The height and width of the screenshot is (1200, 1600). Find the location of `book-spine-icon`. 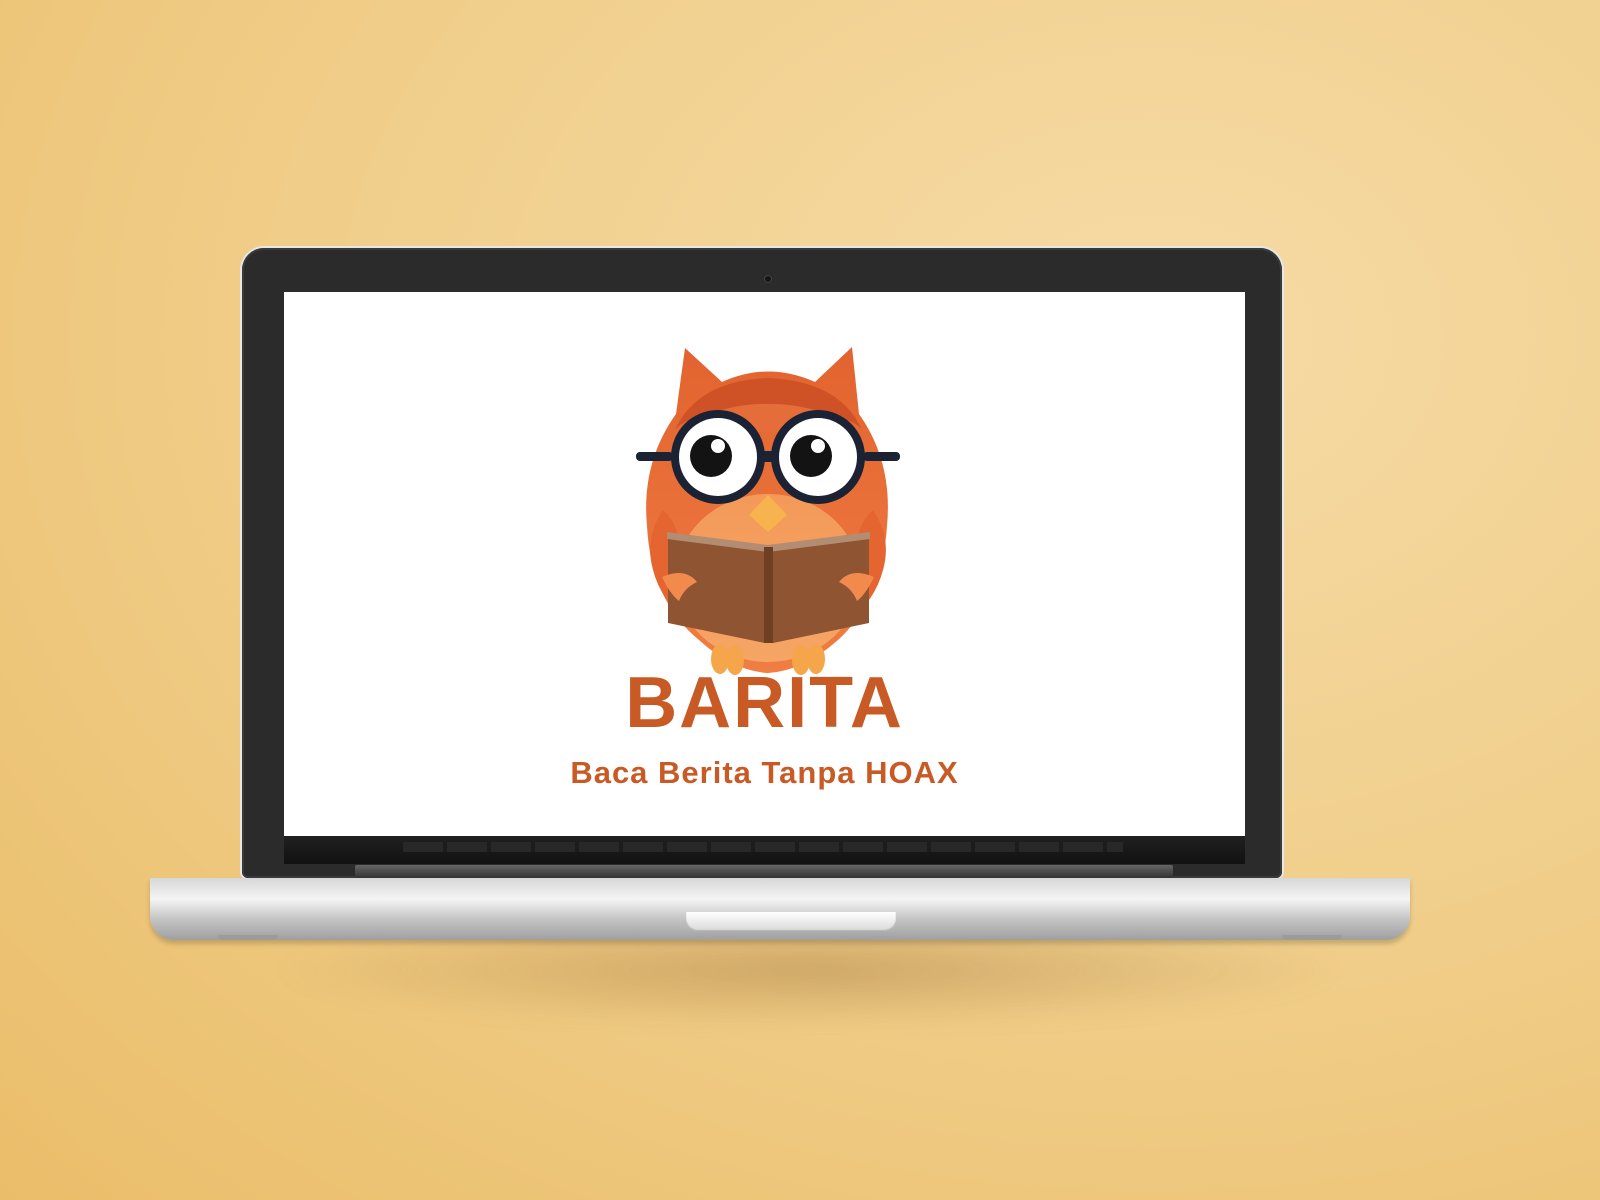

book-spine-icon is located at coordinates (768, 595).